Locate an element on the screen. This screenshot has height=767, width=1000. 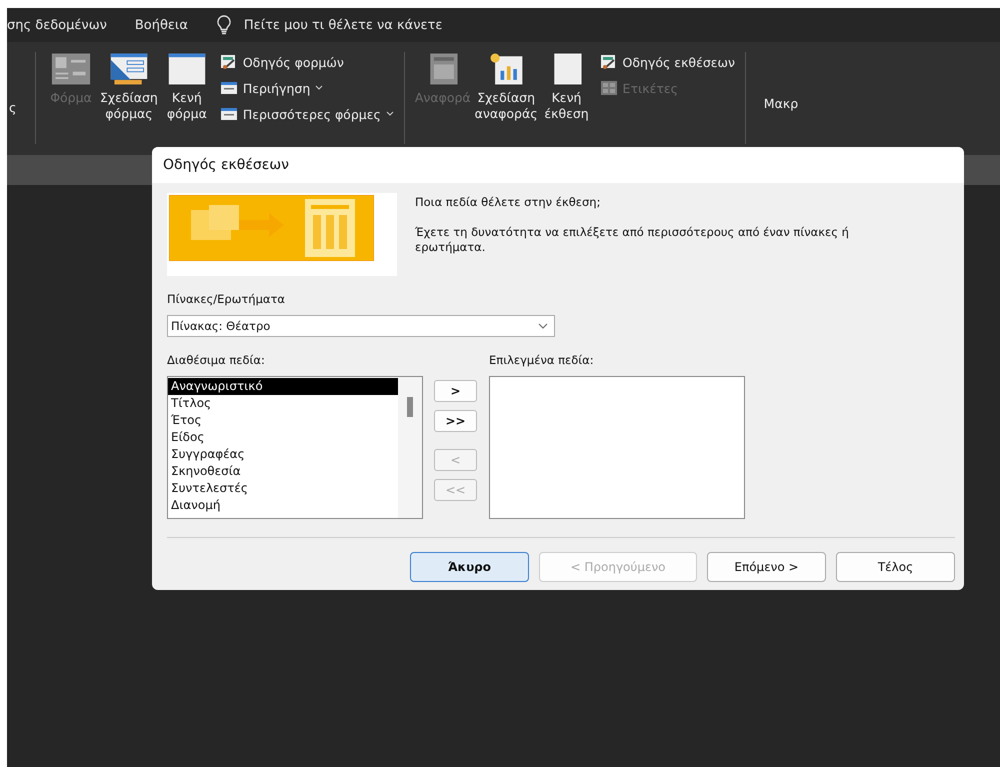
form-design-icon is located at coordinates (128, 69).